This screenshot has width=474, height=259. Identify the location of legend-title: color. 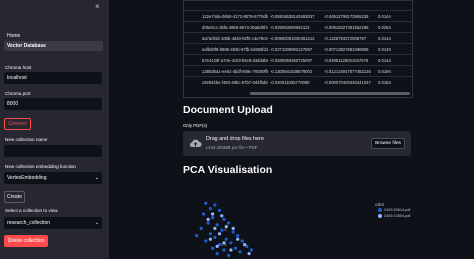
(380, 204).